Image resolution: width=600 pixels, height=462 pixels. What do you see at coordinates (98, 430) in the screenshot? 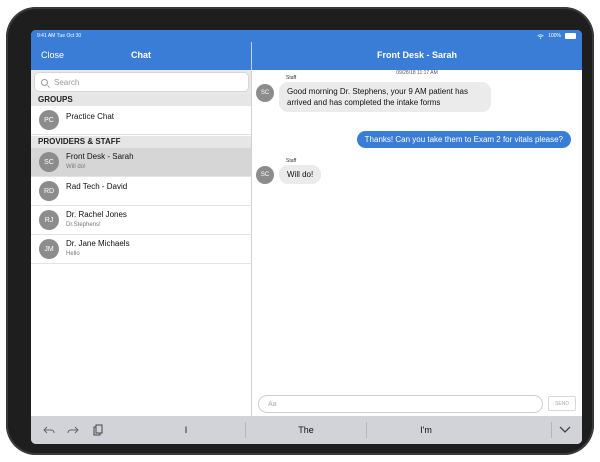
I see `paste-icon` at bounding box center [98, 430].